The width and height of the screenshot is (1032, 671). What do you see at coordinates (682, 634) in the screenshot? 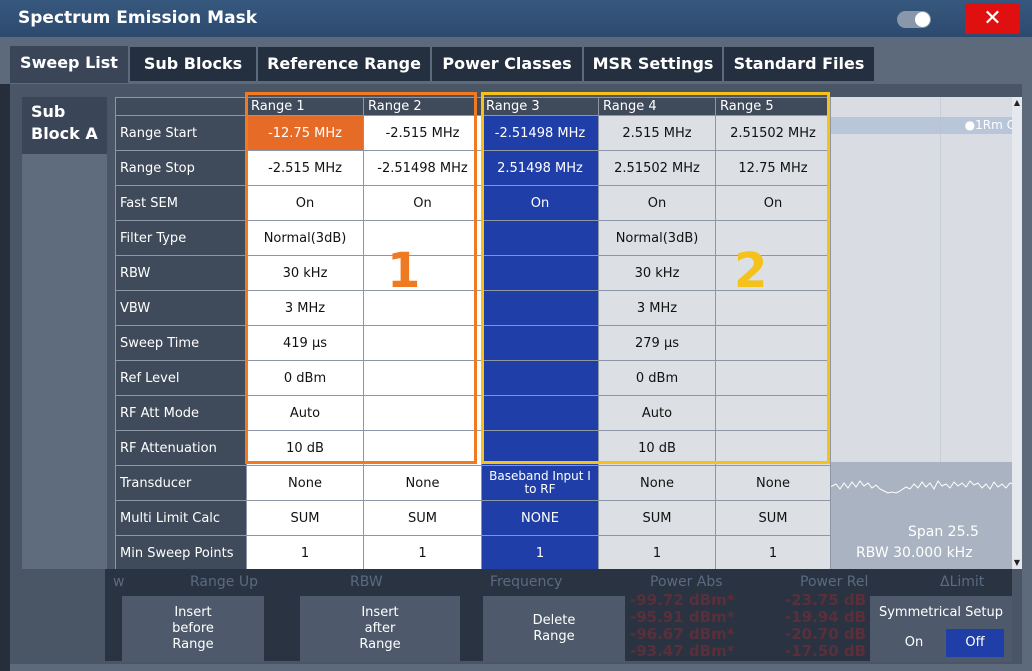
I see `bg-abs-value: -96.67 dBm*` at bounding box center [682, 634].